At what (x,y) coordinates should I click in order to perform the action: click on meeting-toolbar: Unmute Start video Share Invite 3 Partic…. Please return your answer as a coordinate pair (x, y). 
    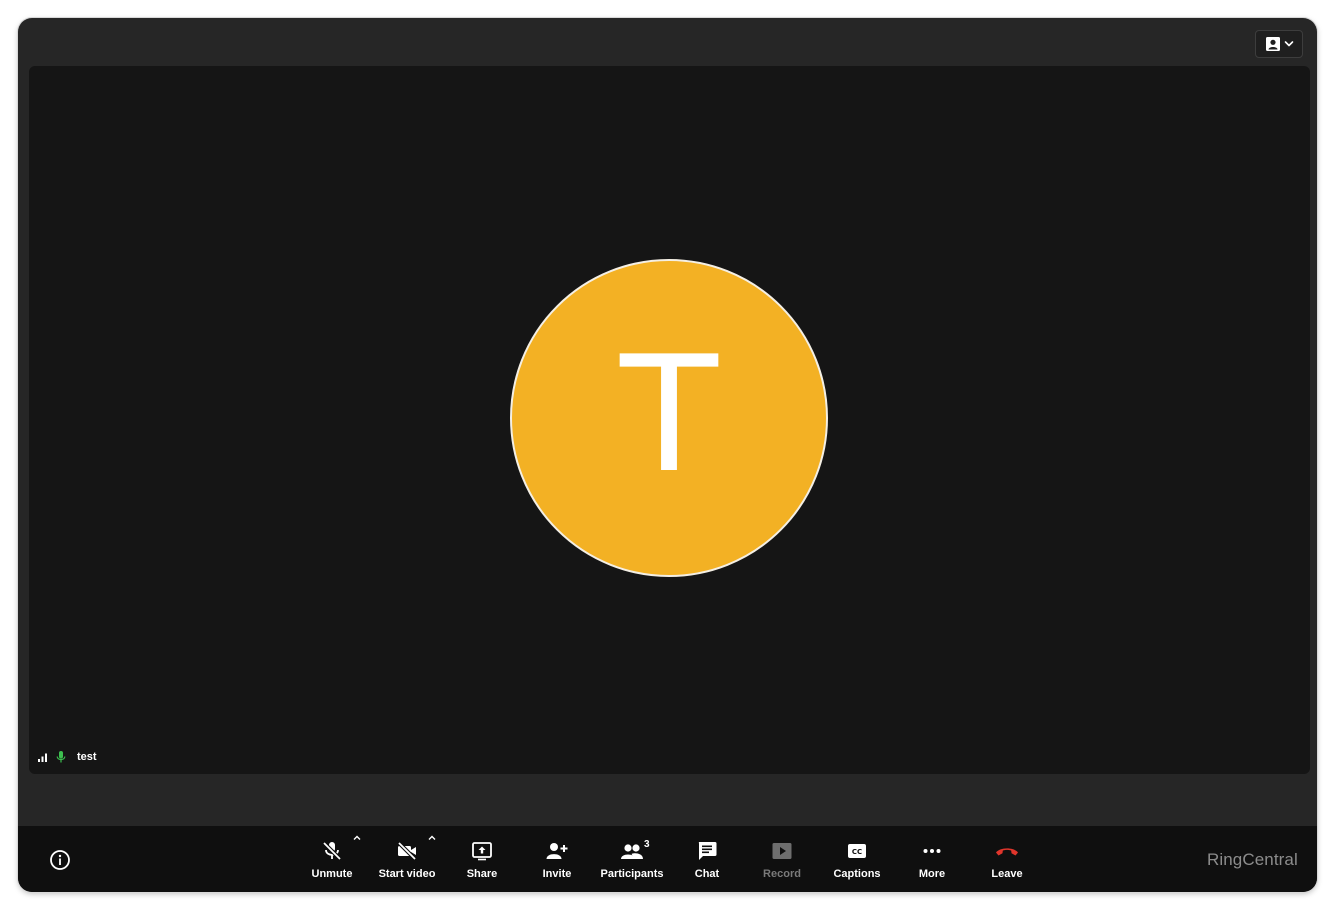
    Looking at the image, I should click on (667, 859).